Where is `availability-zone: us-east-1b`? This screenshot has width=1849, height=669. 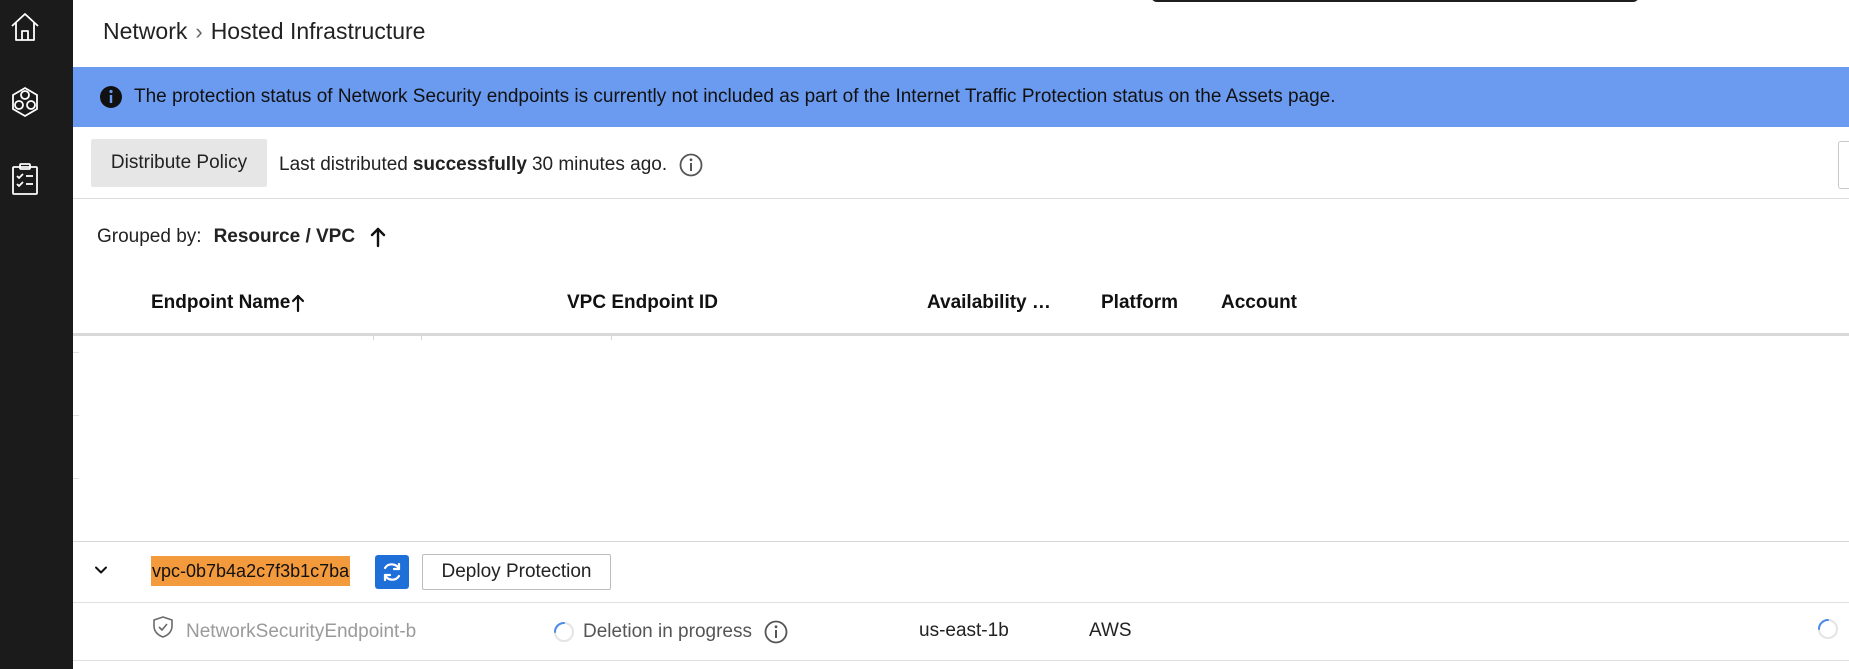 availability-zone: us-east-1b is located at coordinates (964, 630).